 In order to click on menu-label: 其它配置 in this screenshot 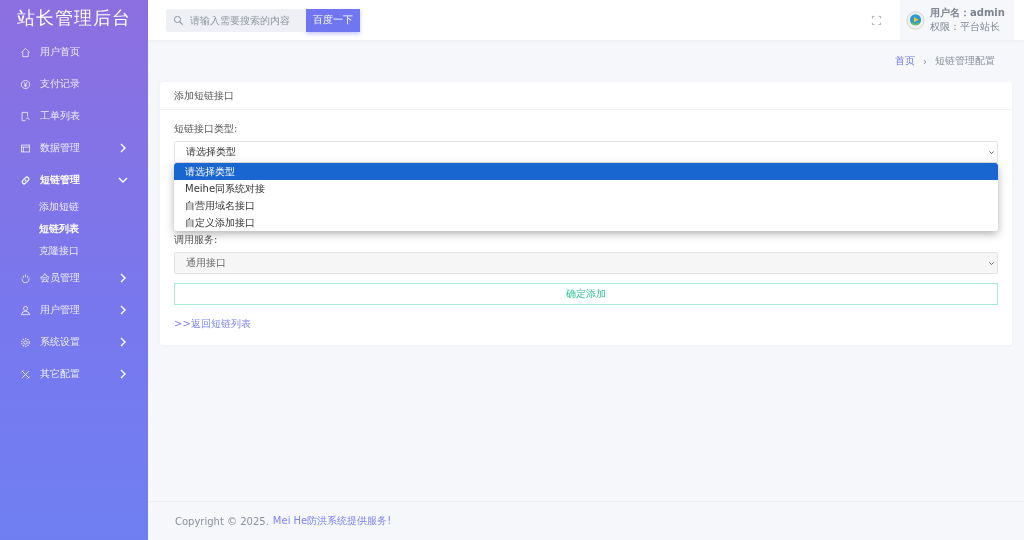, I will do `click(60, 374)`.